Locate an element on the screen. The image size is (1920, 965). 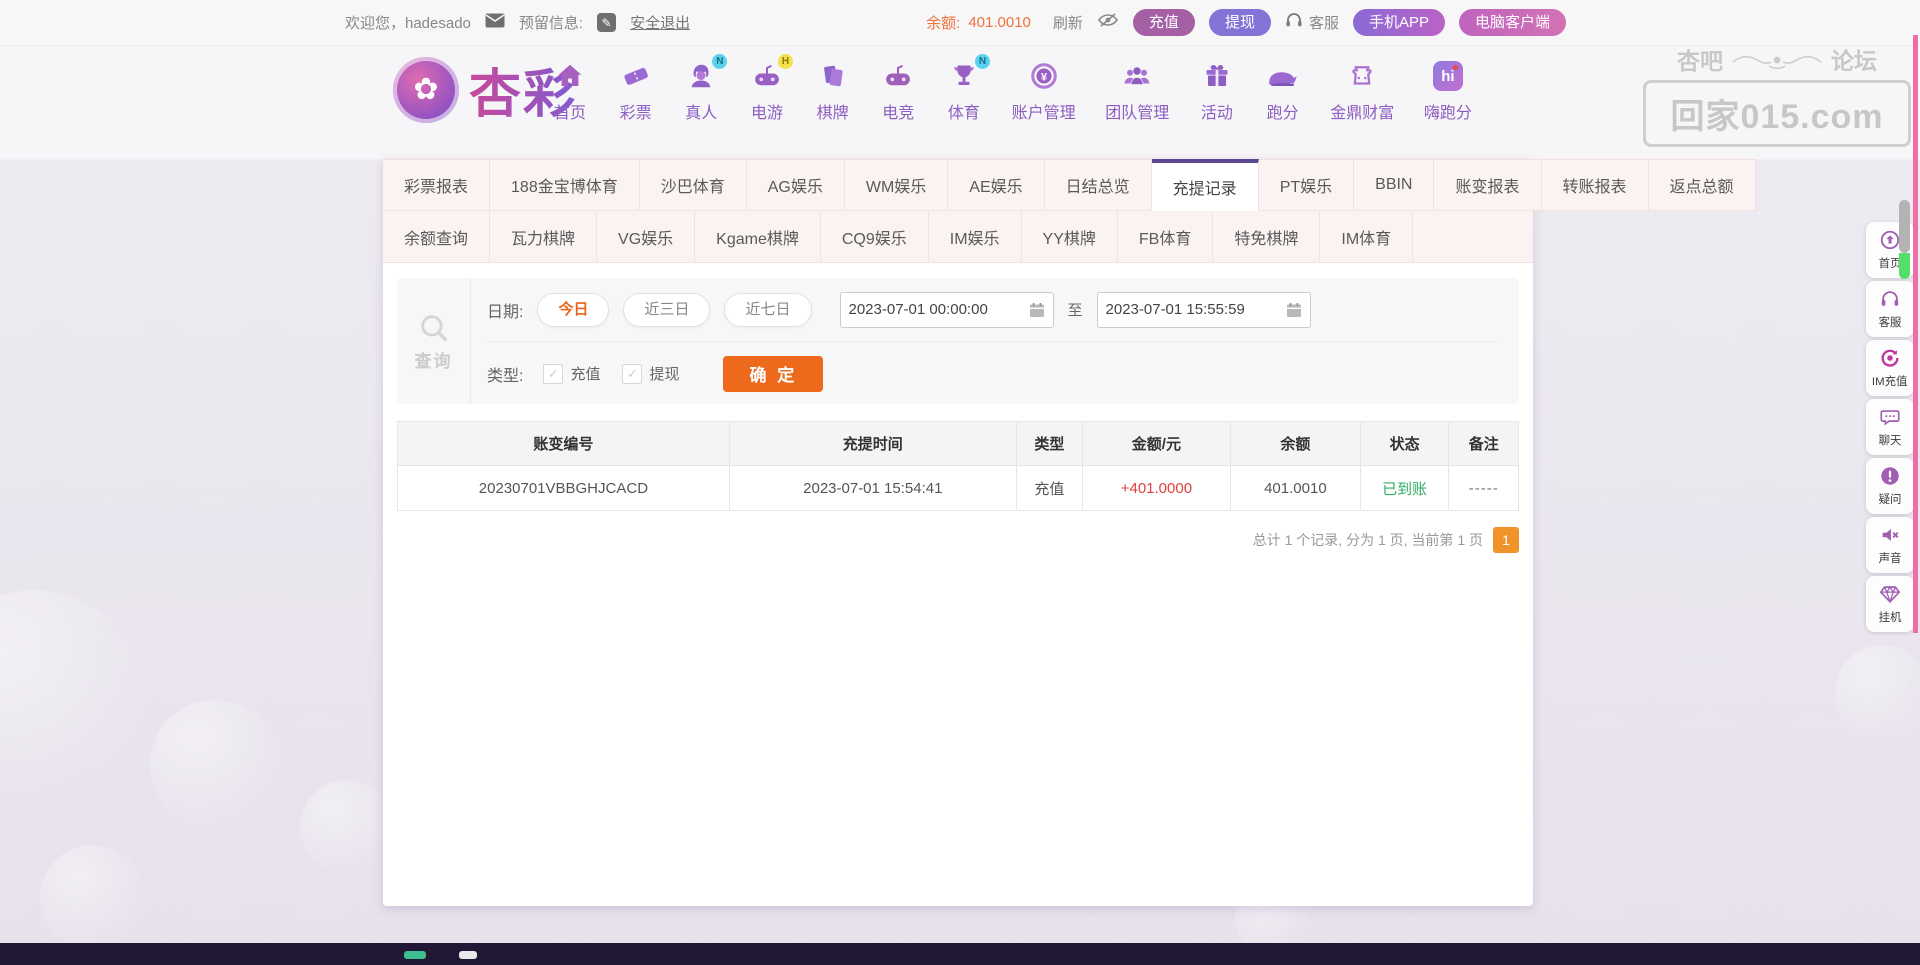
date-preset-近三日: 近三日 is located at coordinates (667, 309).